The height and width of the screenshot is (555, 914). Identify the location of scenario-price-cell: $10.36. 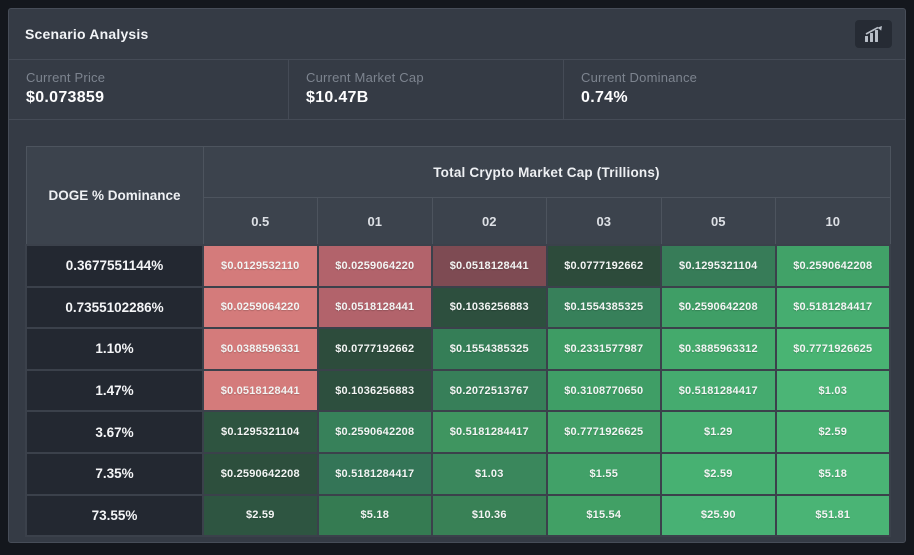
(489, 515).